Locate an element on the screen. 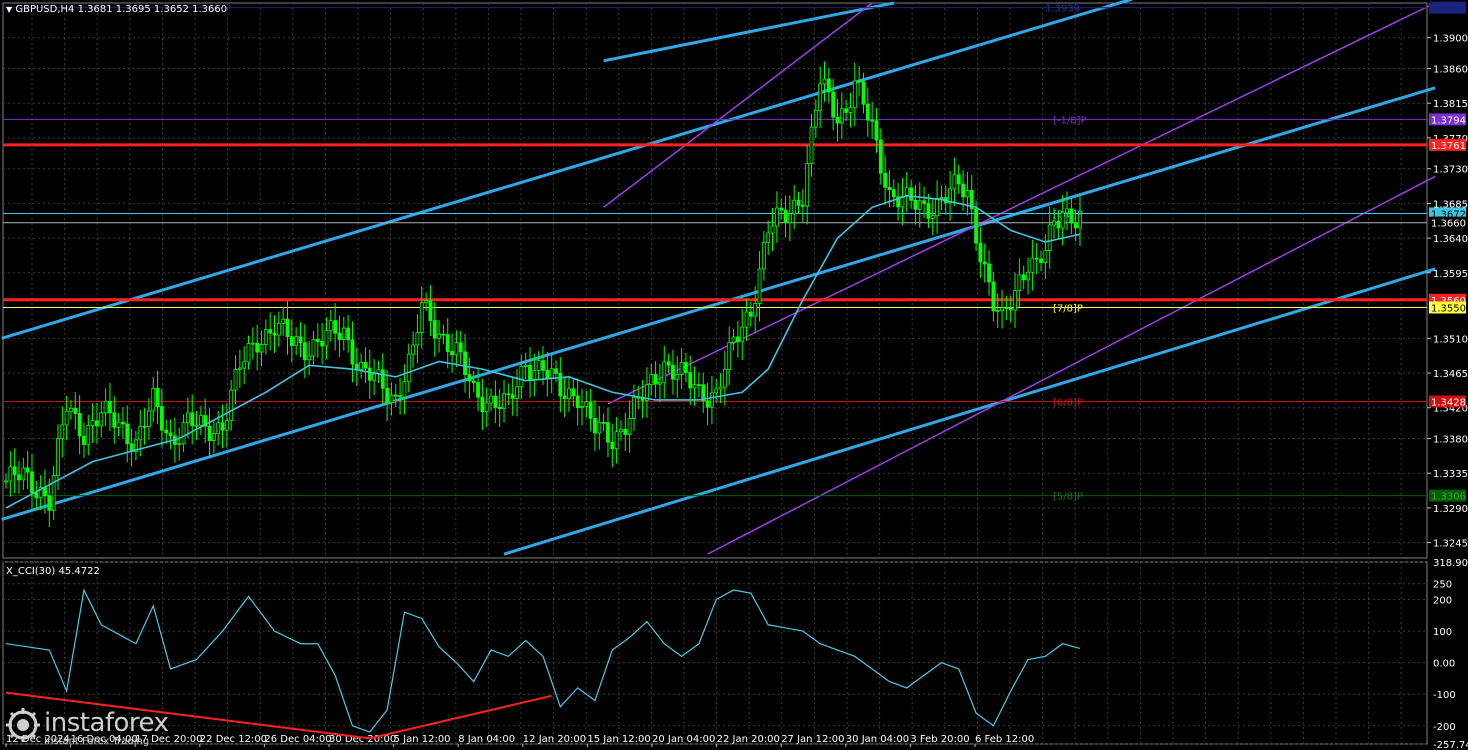  cci-header: X_CCI(30) 45.4722 is located at coordinates (53, 571).